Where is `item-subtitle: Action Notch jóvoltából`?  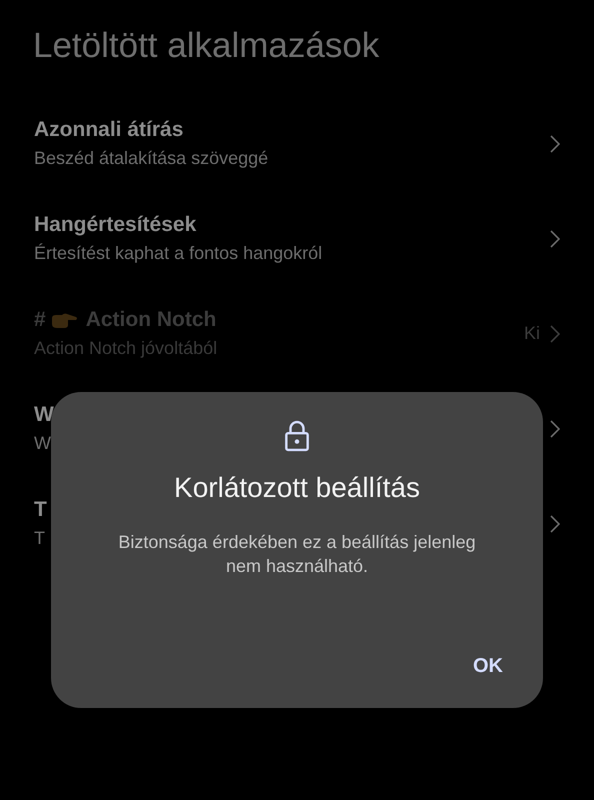 item-subtitle: Action Notch jóvoltából is located at coordinates (126, 348).